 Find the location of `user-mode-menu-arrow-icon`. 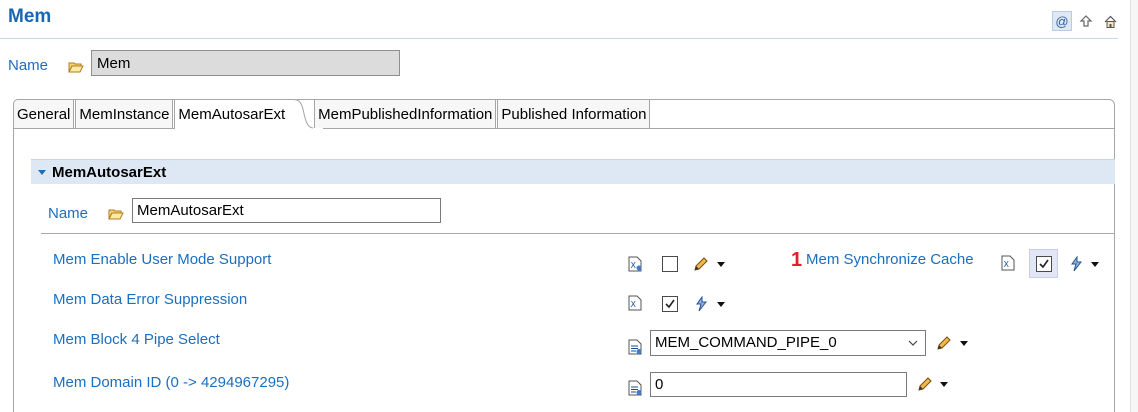

user-mode-menu-arrow-icon is located at coordinates (721, 264).